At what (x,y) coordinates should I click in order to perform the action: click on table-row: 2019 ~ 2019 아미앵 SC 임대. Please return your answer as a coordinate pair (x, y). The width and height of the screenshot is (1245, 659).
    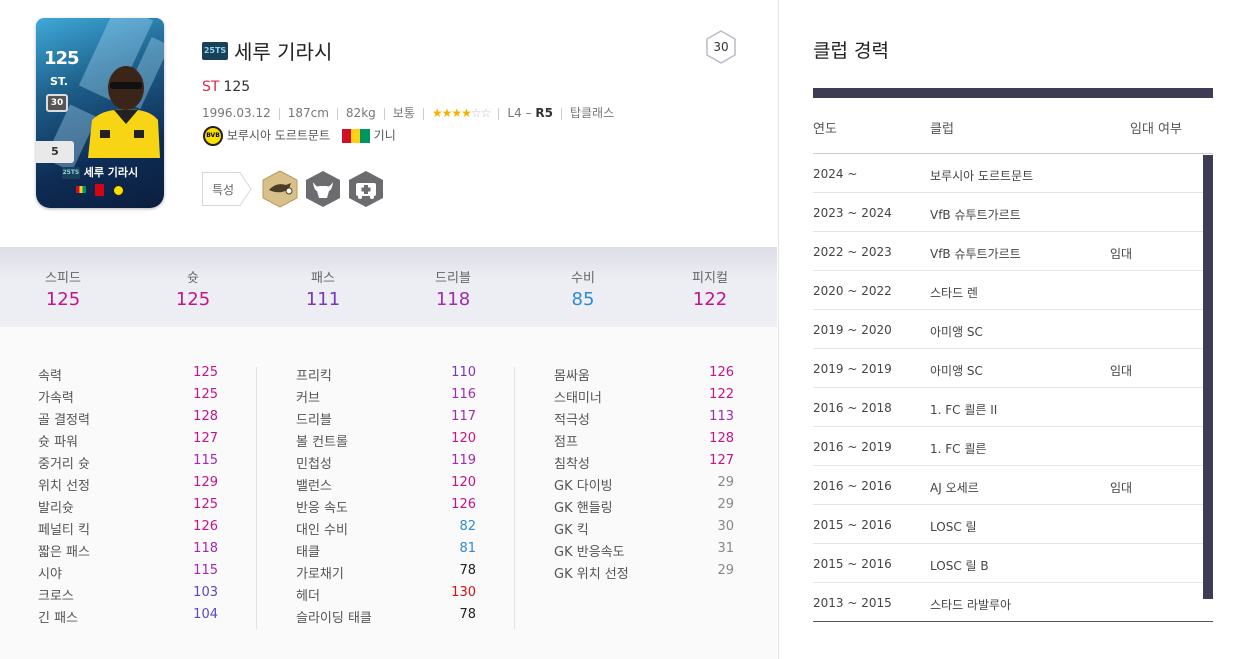
    Looking at the image, I should click on (1013, 368).